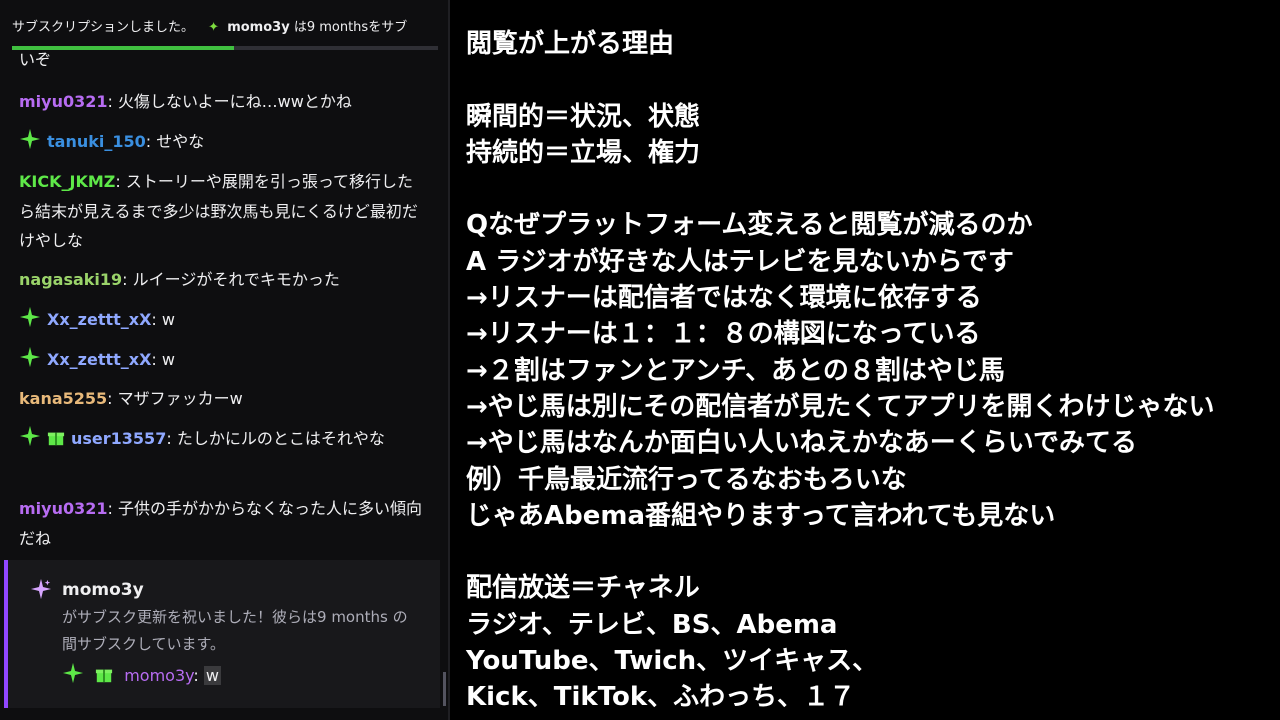  Describe the element at coordinates (180, 141) in the screenshot. I see `chat-message-text: せやな` at that location.